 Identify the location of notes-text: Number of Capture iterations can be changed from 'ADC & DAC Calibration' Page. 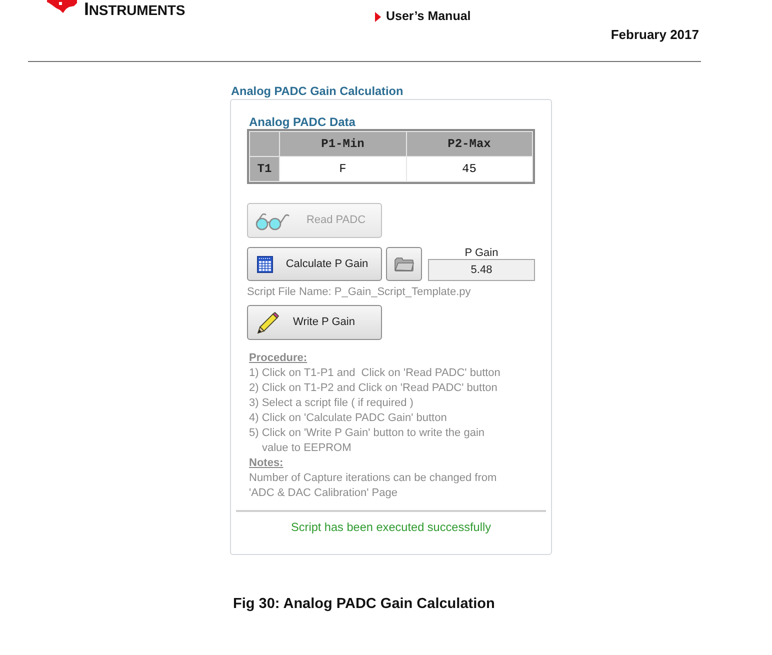
(373, 486).